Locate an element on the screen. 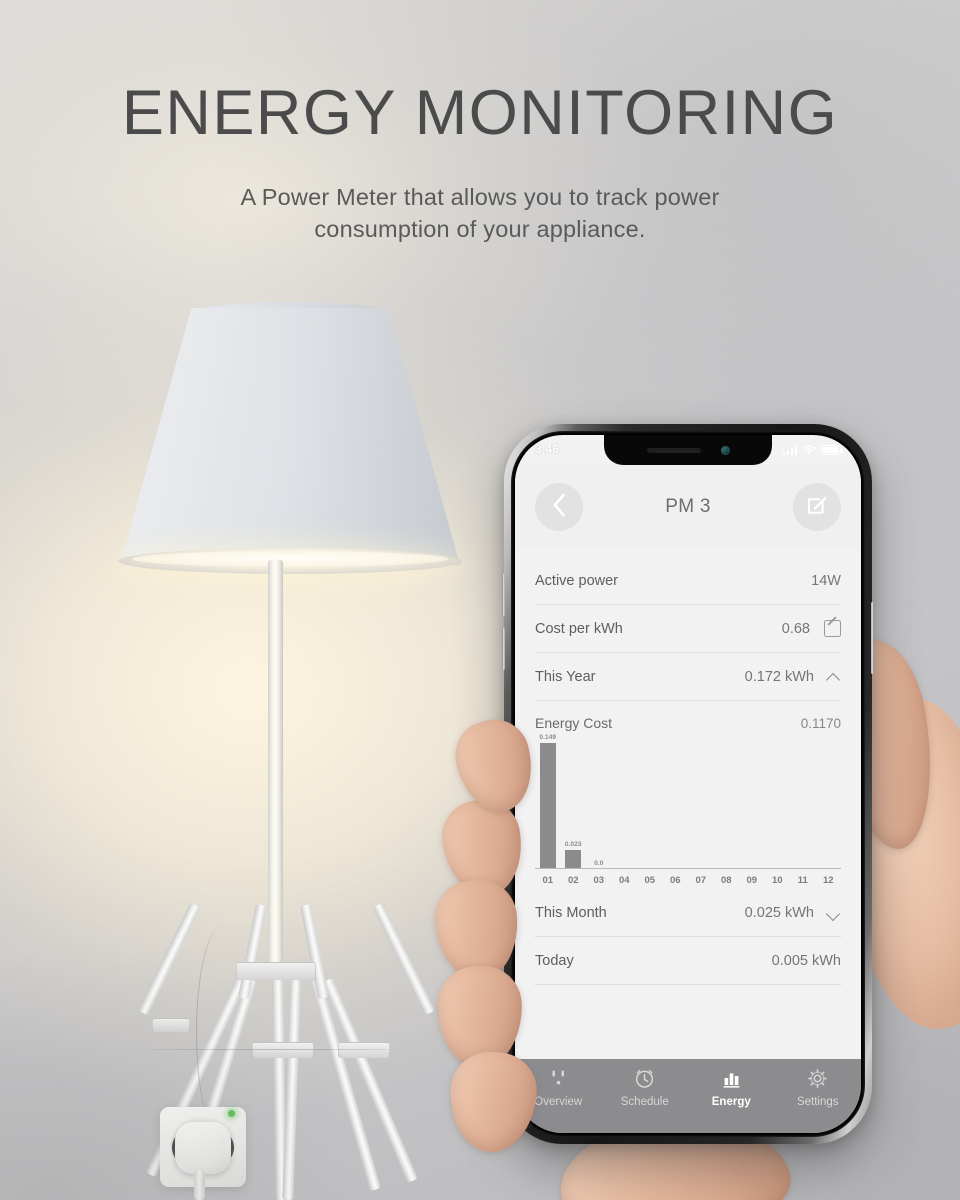 The width and height of the screenshot is (960, 1200). row-label: Cost per kWh is located at coordinates (579, 628).